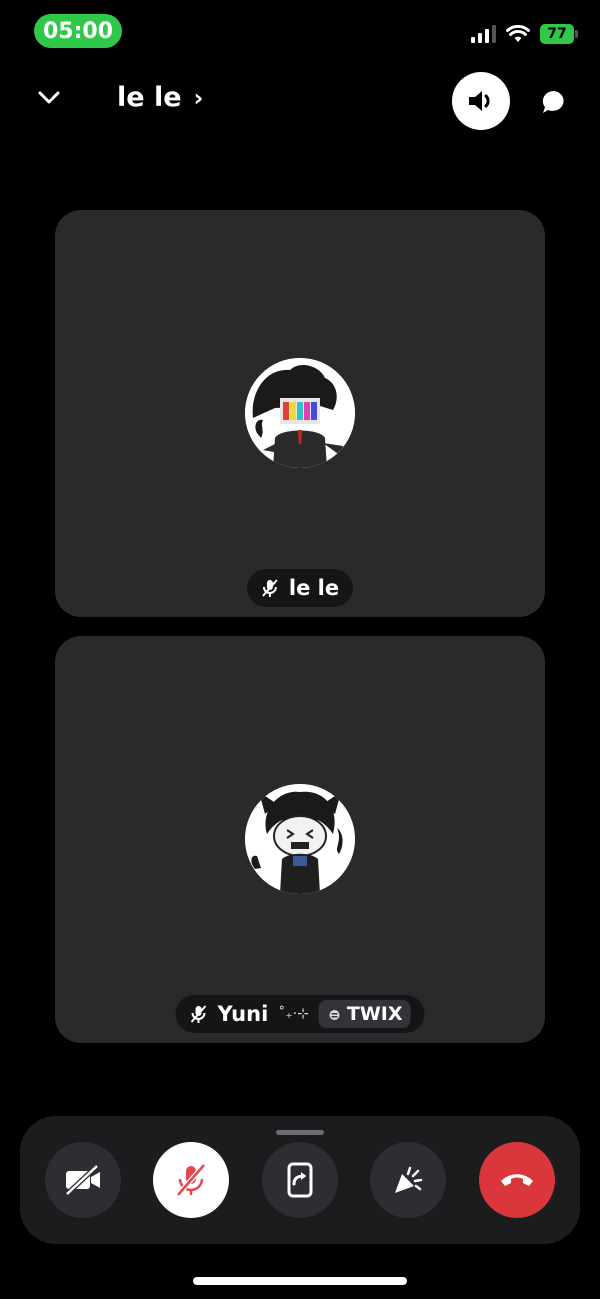  Describe the element at coordinates (149, 97) in the screenshot. I see `channel-name: le le` at that location.